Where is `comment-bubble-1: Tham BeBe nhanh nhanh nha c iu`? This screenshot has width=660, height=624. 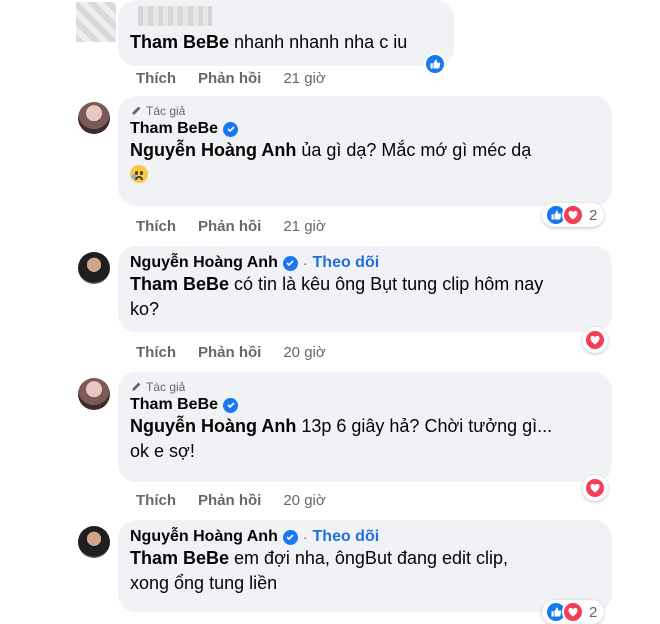 comment-bubble-1: Tham BeBe nhanh nhanh nha c iu is located at coordinates (286, 33).